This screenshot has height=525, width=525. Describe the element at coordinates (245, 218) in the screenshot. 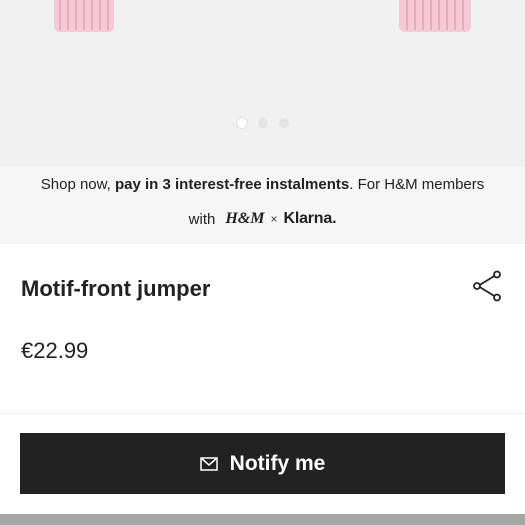

I see `hm-logo: H&M` at that location.